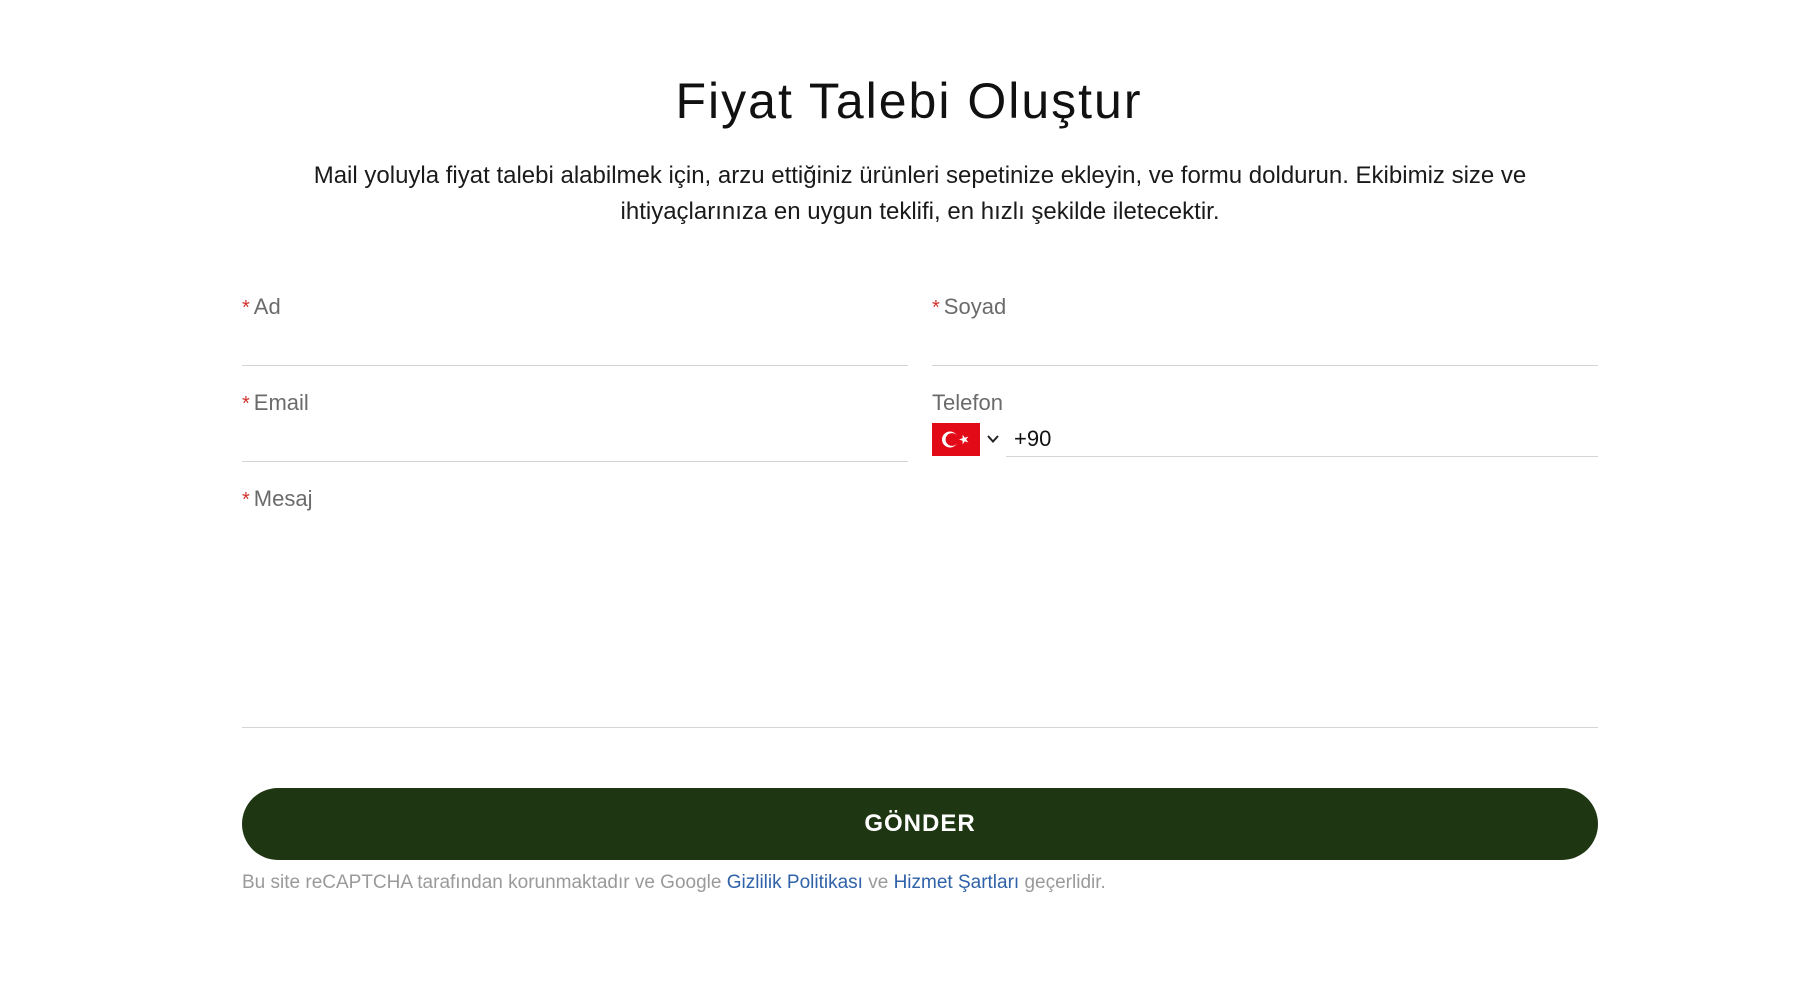  I want to click on privacy-policy-link: Gizlilik Politikası, so click(795, 882).